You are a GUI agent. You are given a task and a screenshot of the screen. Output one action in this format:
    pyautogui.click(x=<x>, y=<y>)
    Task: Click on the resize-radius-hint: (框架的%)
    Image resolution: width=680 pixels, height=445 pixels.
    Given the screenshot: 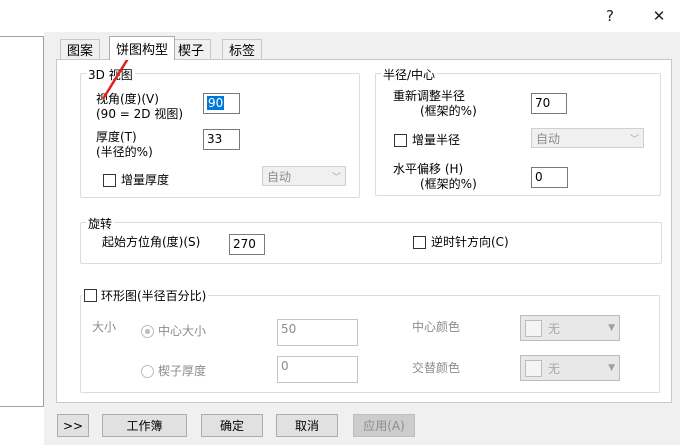 What is the action you would take?
    pyautogui.click(x=448, y=111)
    